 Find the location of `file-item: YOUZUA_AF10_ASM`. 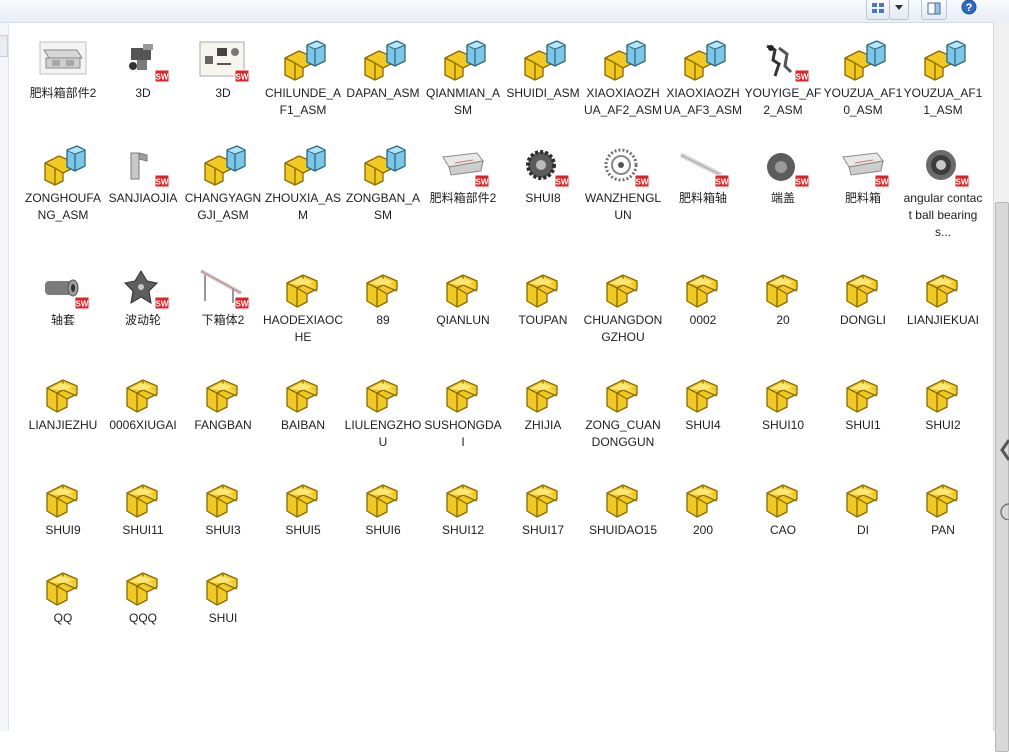

file-item: YOUZUA_AF10_ASM is located at coordinates (863, 77).